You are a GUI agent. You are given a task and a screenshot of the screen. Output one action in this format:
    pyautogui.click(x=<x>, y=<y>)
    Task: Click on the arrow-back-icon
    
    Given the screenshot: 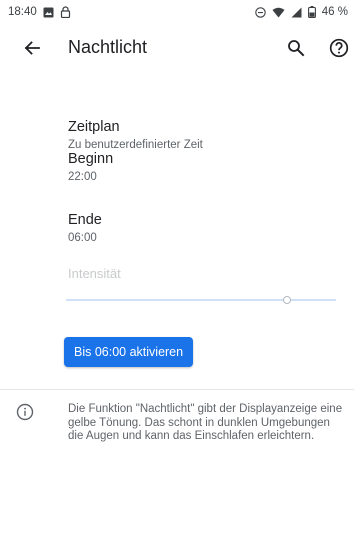 What is the action you would take?
    pyautogui.click(x=32, y=48)
    